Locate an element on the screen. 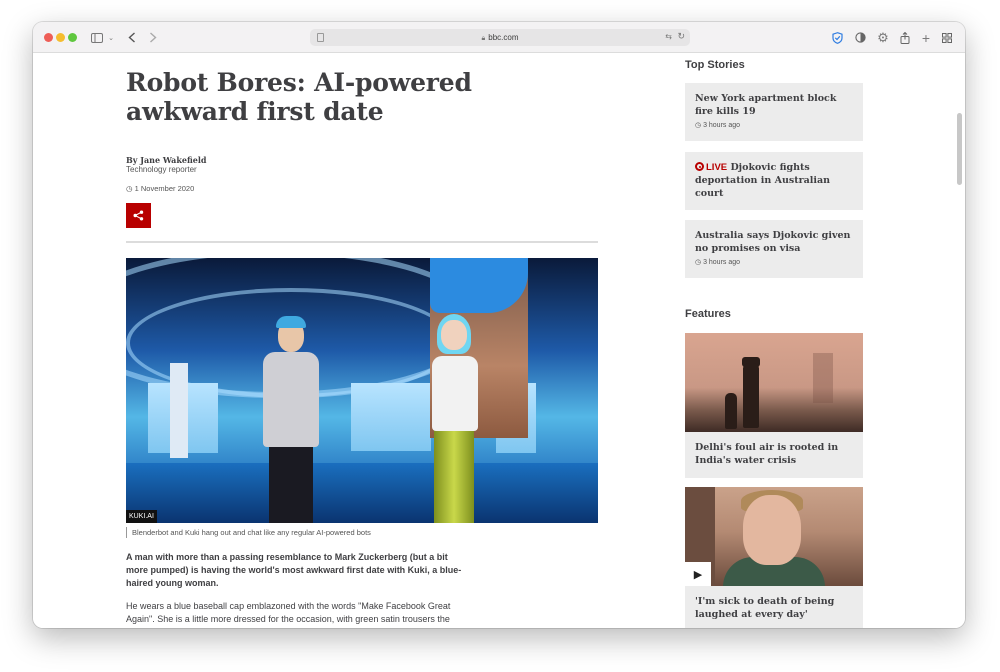 This screenshot has width=1000, height=672. image-credit: KUKI.AI is located at coordinates (141, 516).